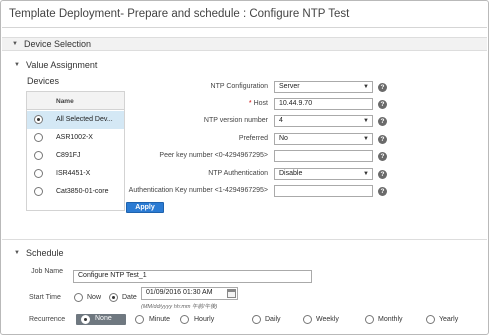 This screenshot has width=489, height=335. Describe the element at coordinates (103, 318) in the screenshot. I see `recurrence-option-label: None` at that location.